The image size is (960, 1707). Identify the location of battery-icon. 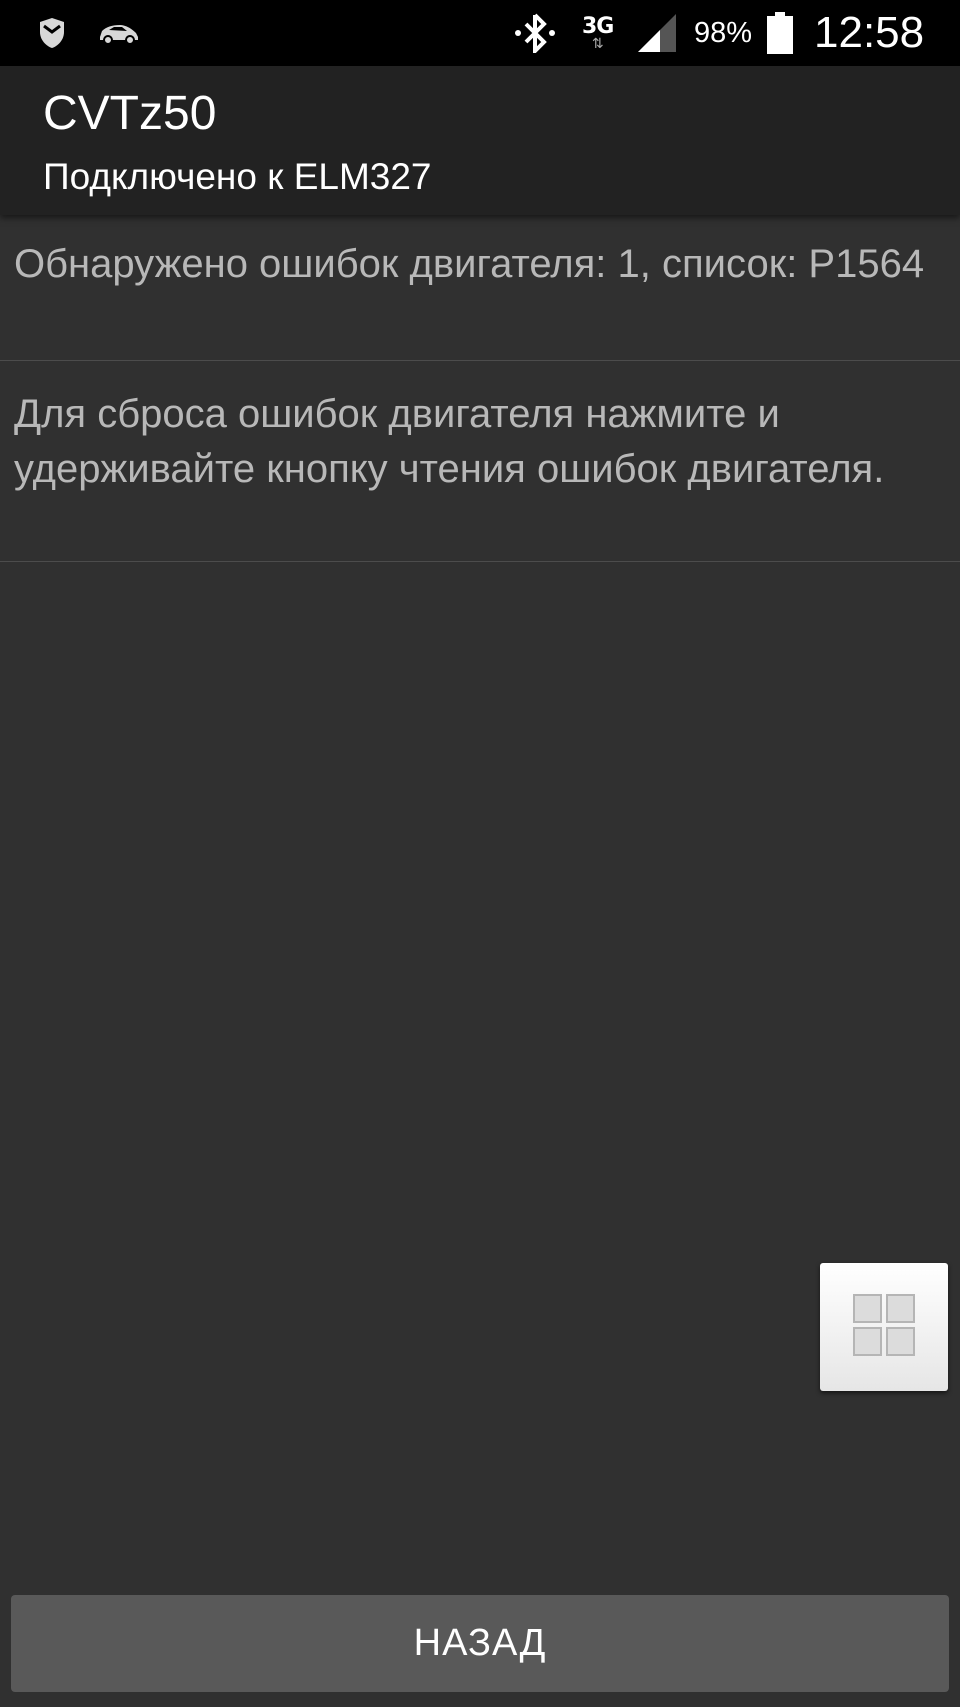
(780, 33).